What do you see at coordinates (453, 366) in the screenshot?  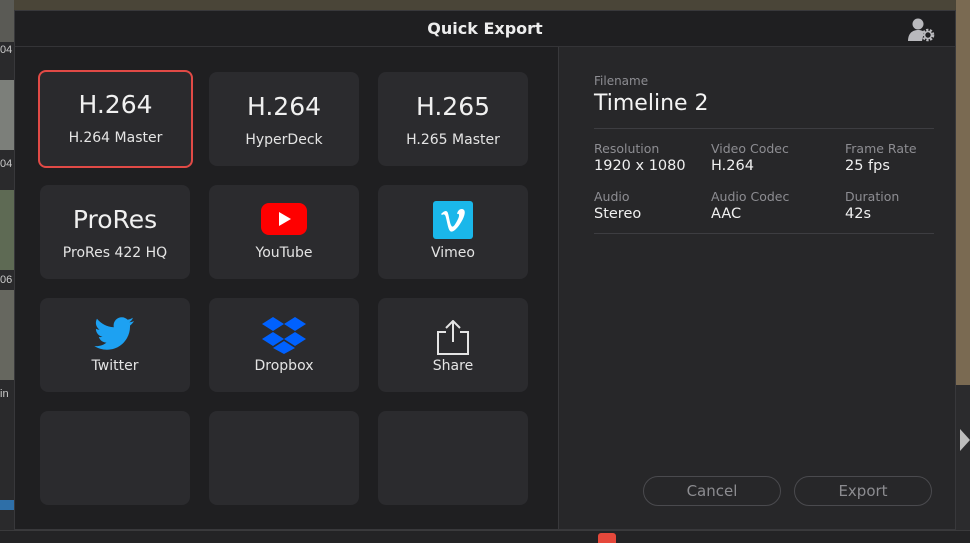 I see `preset-label: Share` at bounding box center [453, 366].